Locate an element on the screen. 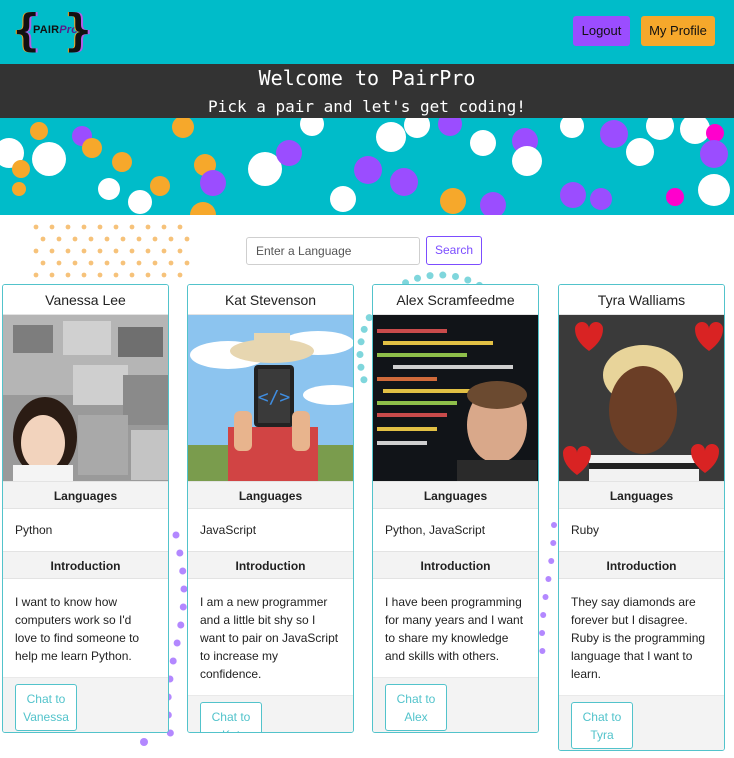 The image size is (734, 758). pairpro-logo: { PAIRPro } is located at coordinates (53, 30).